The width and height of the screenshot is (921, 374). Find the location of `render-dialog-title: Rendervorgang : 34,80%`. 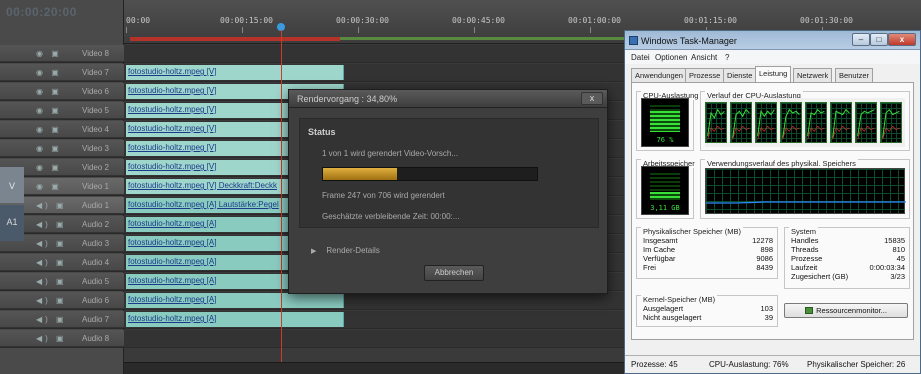

render-dialog-title: Rendervorgang : 34,80% is located at coordinates (347, 99).